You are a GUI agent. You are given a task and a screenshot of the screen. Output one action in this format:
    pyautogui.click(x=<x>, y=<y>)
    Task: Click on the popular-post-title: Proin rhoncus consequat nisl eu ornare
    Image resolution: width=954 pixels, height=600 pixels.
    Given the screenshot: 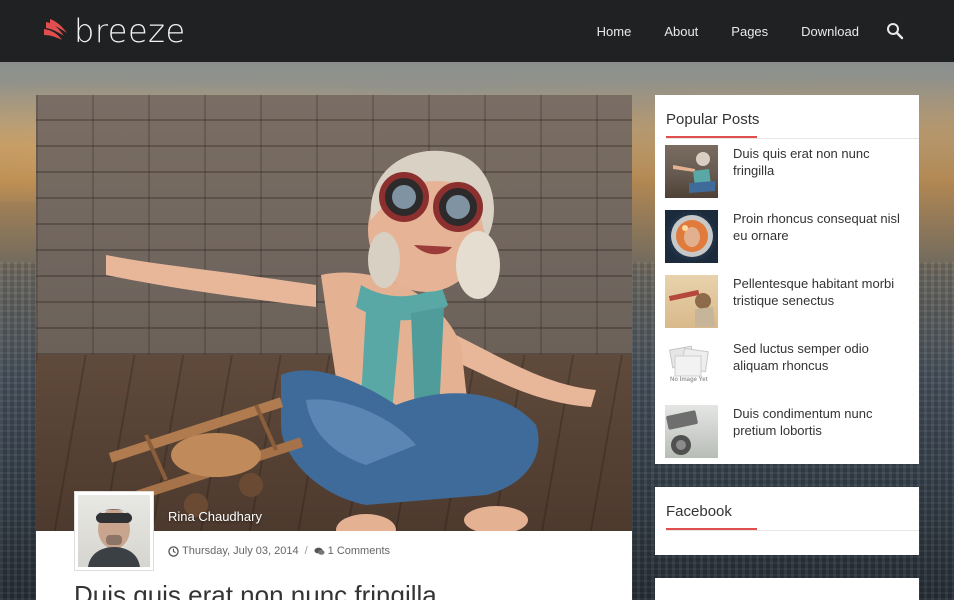 What is the action you would take?
    pyautogui.click(x=823, y=227)
    